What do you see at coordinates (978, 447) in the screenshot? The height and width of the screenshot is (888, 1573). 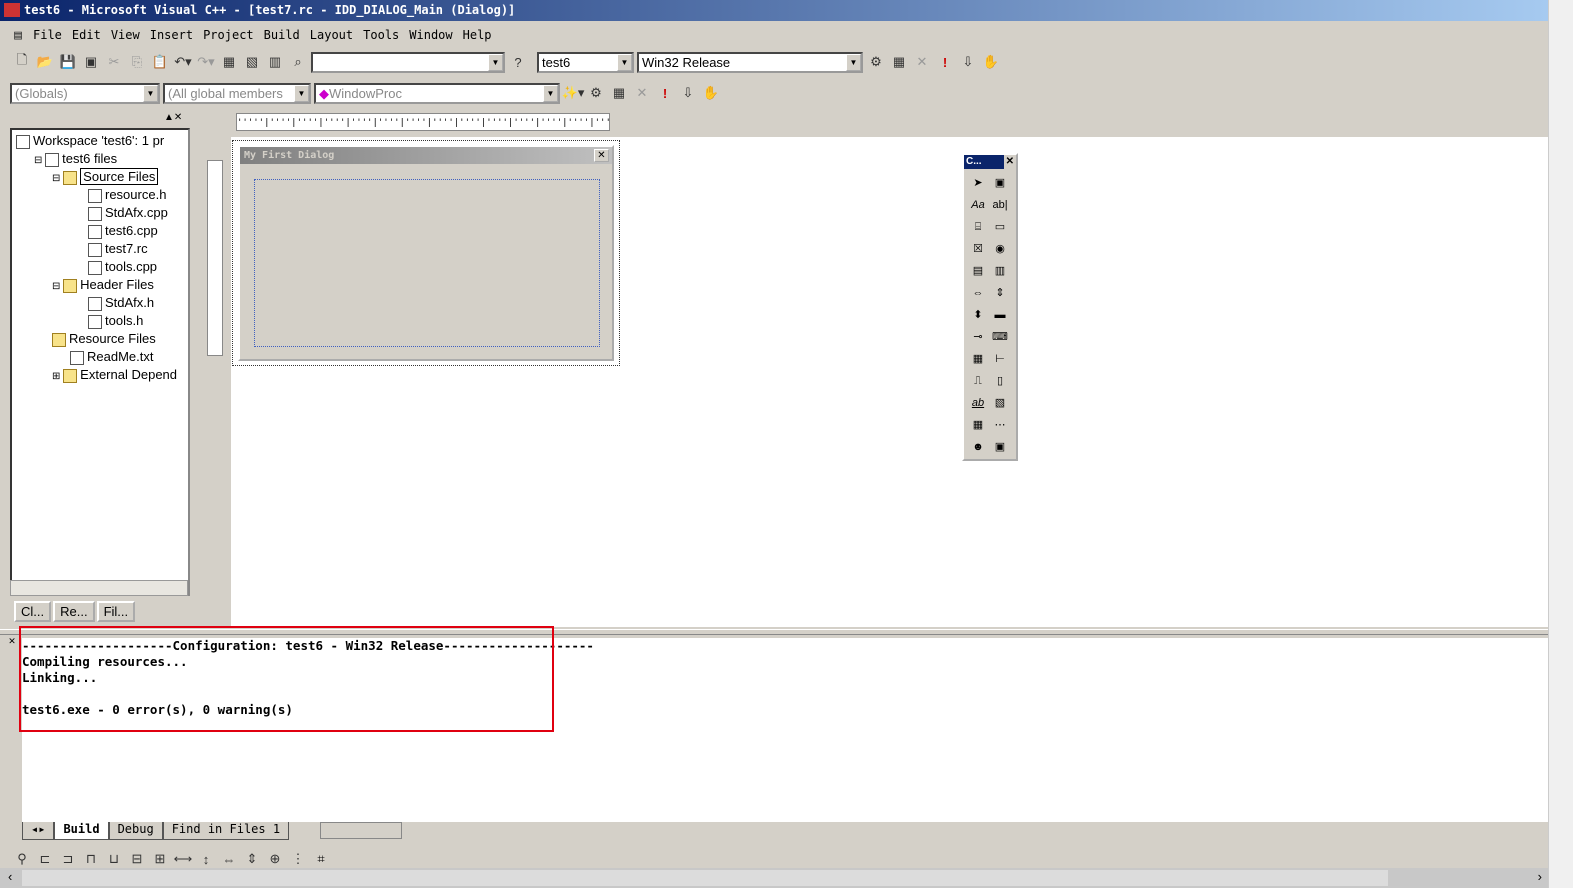 I see `custom-control-icon: ☻` at bounding box center [978, 447].